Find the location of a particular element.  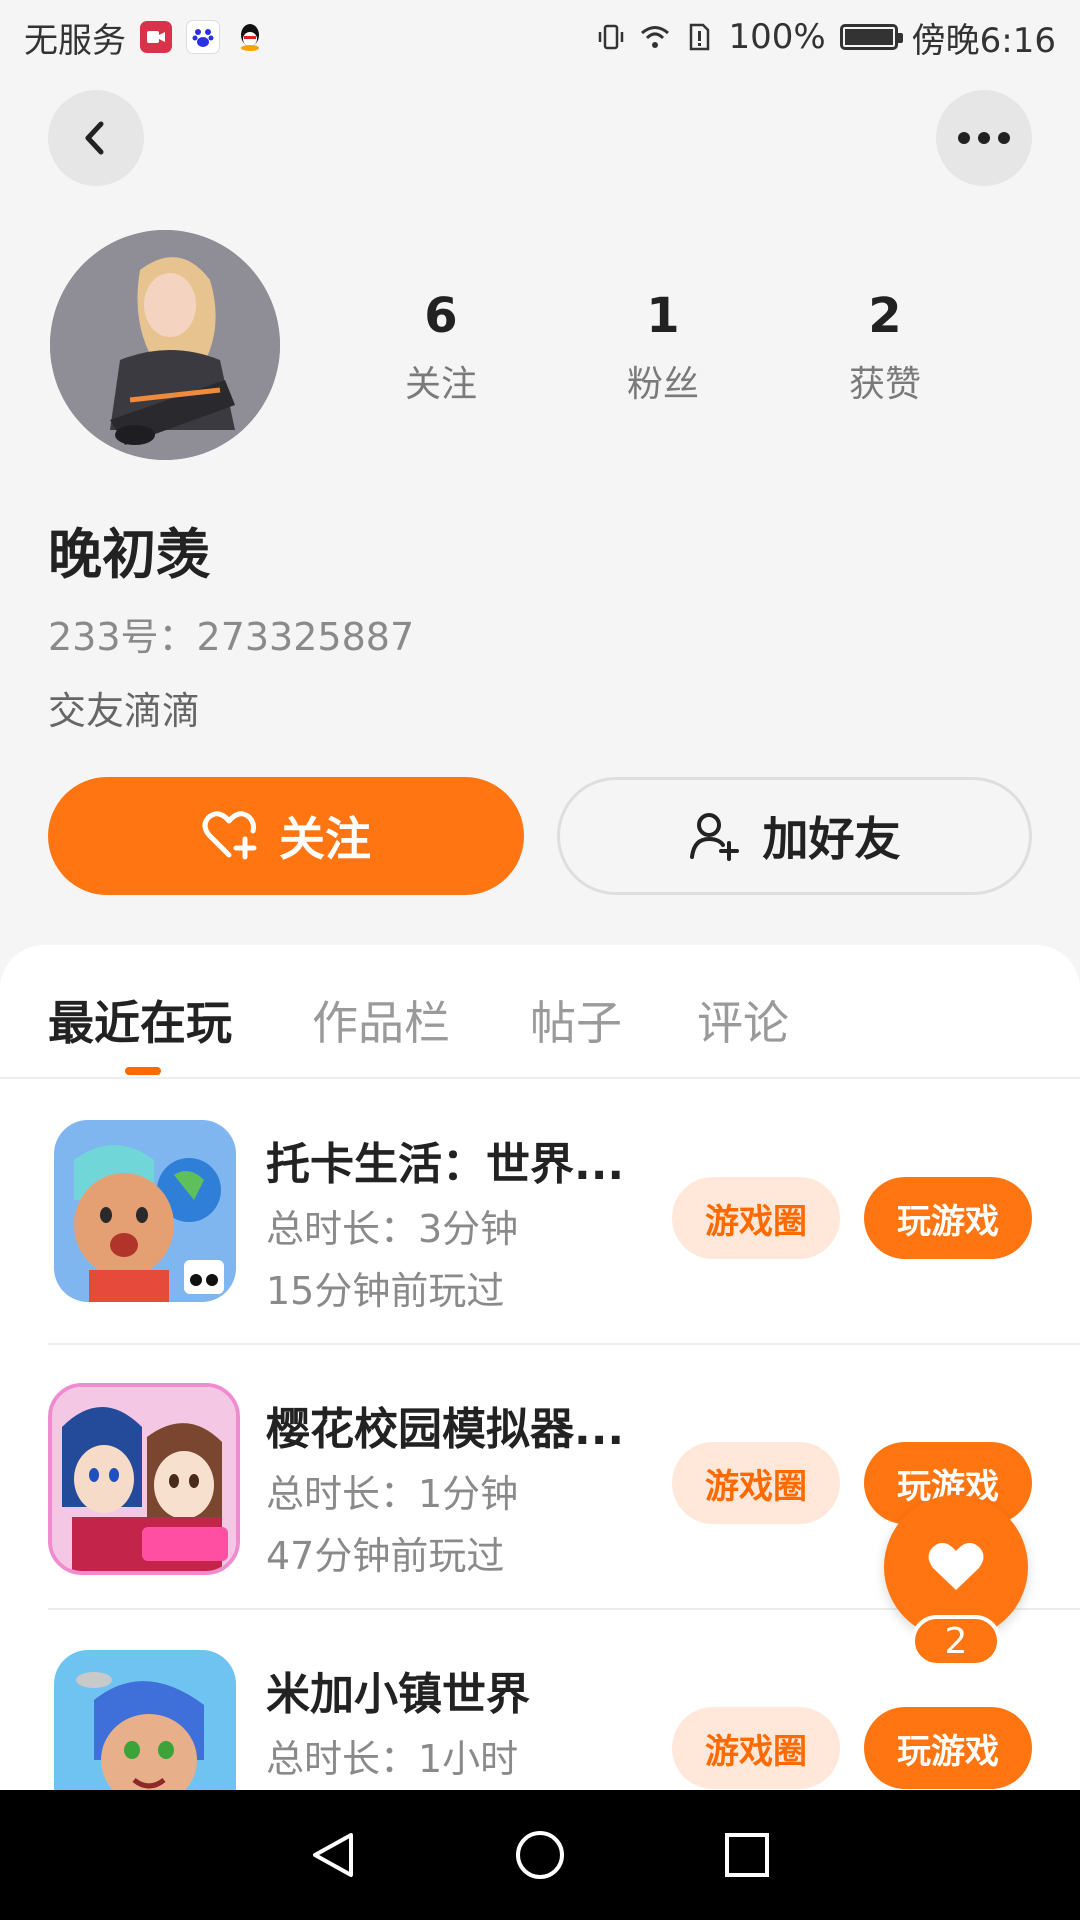

tab-recently-played: 最近在玩 is located at coordinates (140, 1020).